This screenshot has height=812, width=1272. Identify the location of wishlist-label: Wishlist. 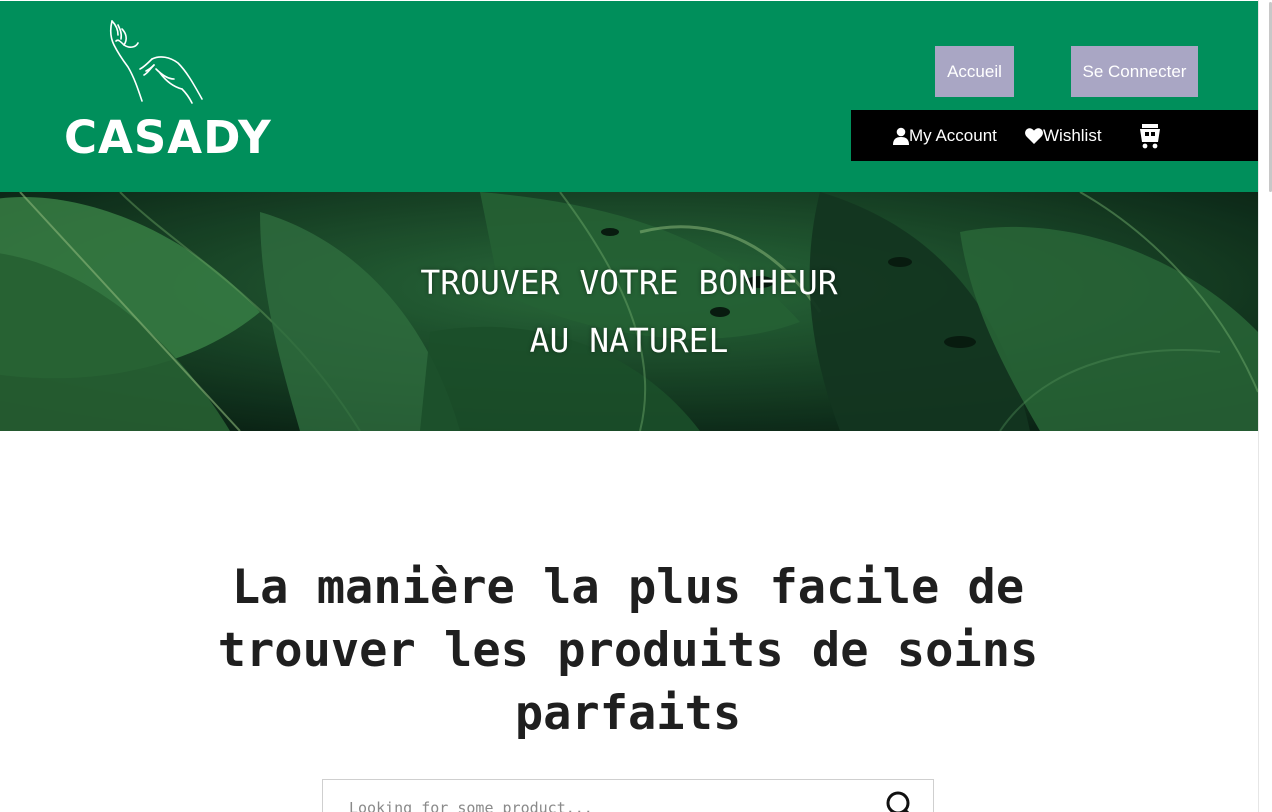
(1072, 135).